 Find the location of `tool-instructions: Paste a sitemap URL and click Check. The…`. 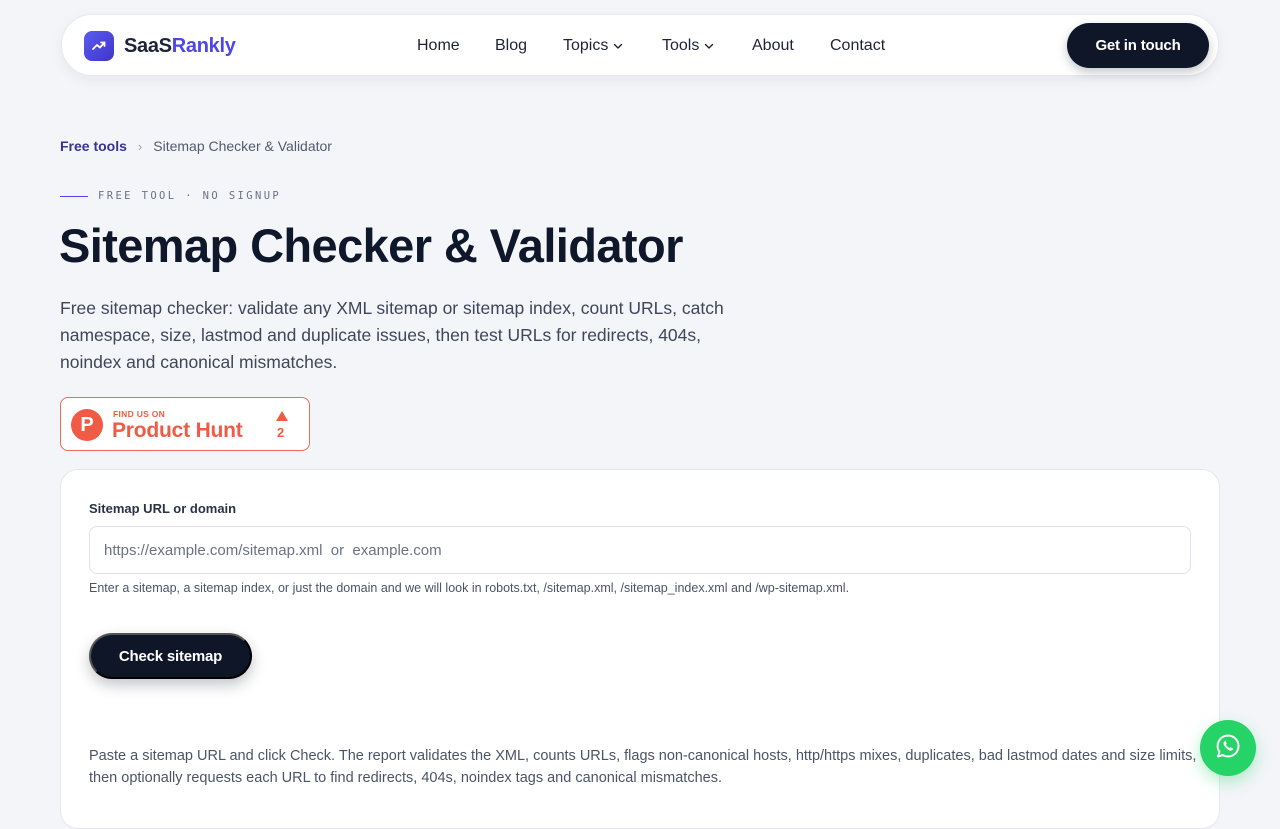

tool-instructions: Paste a sitemap URL and click Check. The… is located at coordinates (643, 767).